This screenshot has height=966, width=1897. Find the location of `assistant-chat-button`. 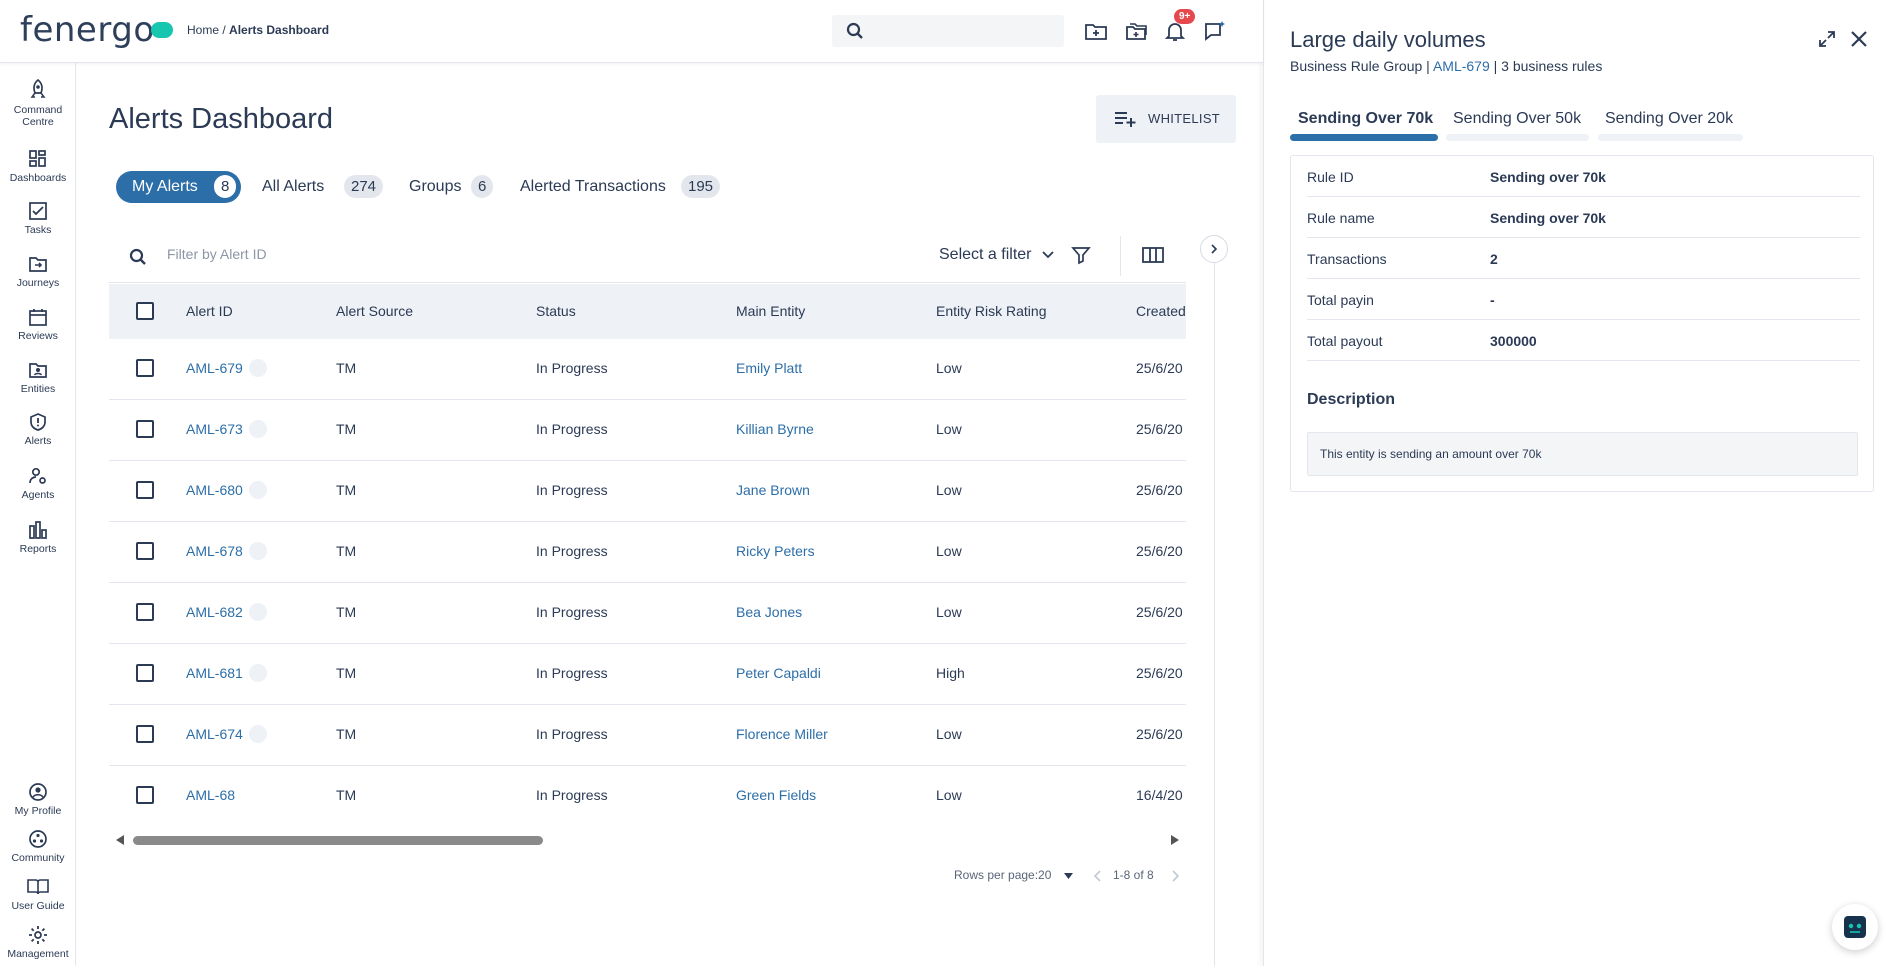

assistant-chat-button is located at coordinates (1855, 927).